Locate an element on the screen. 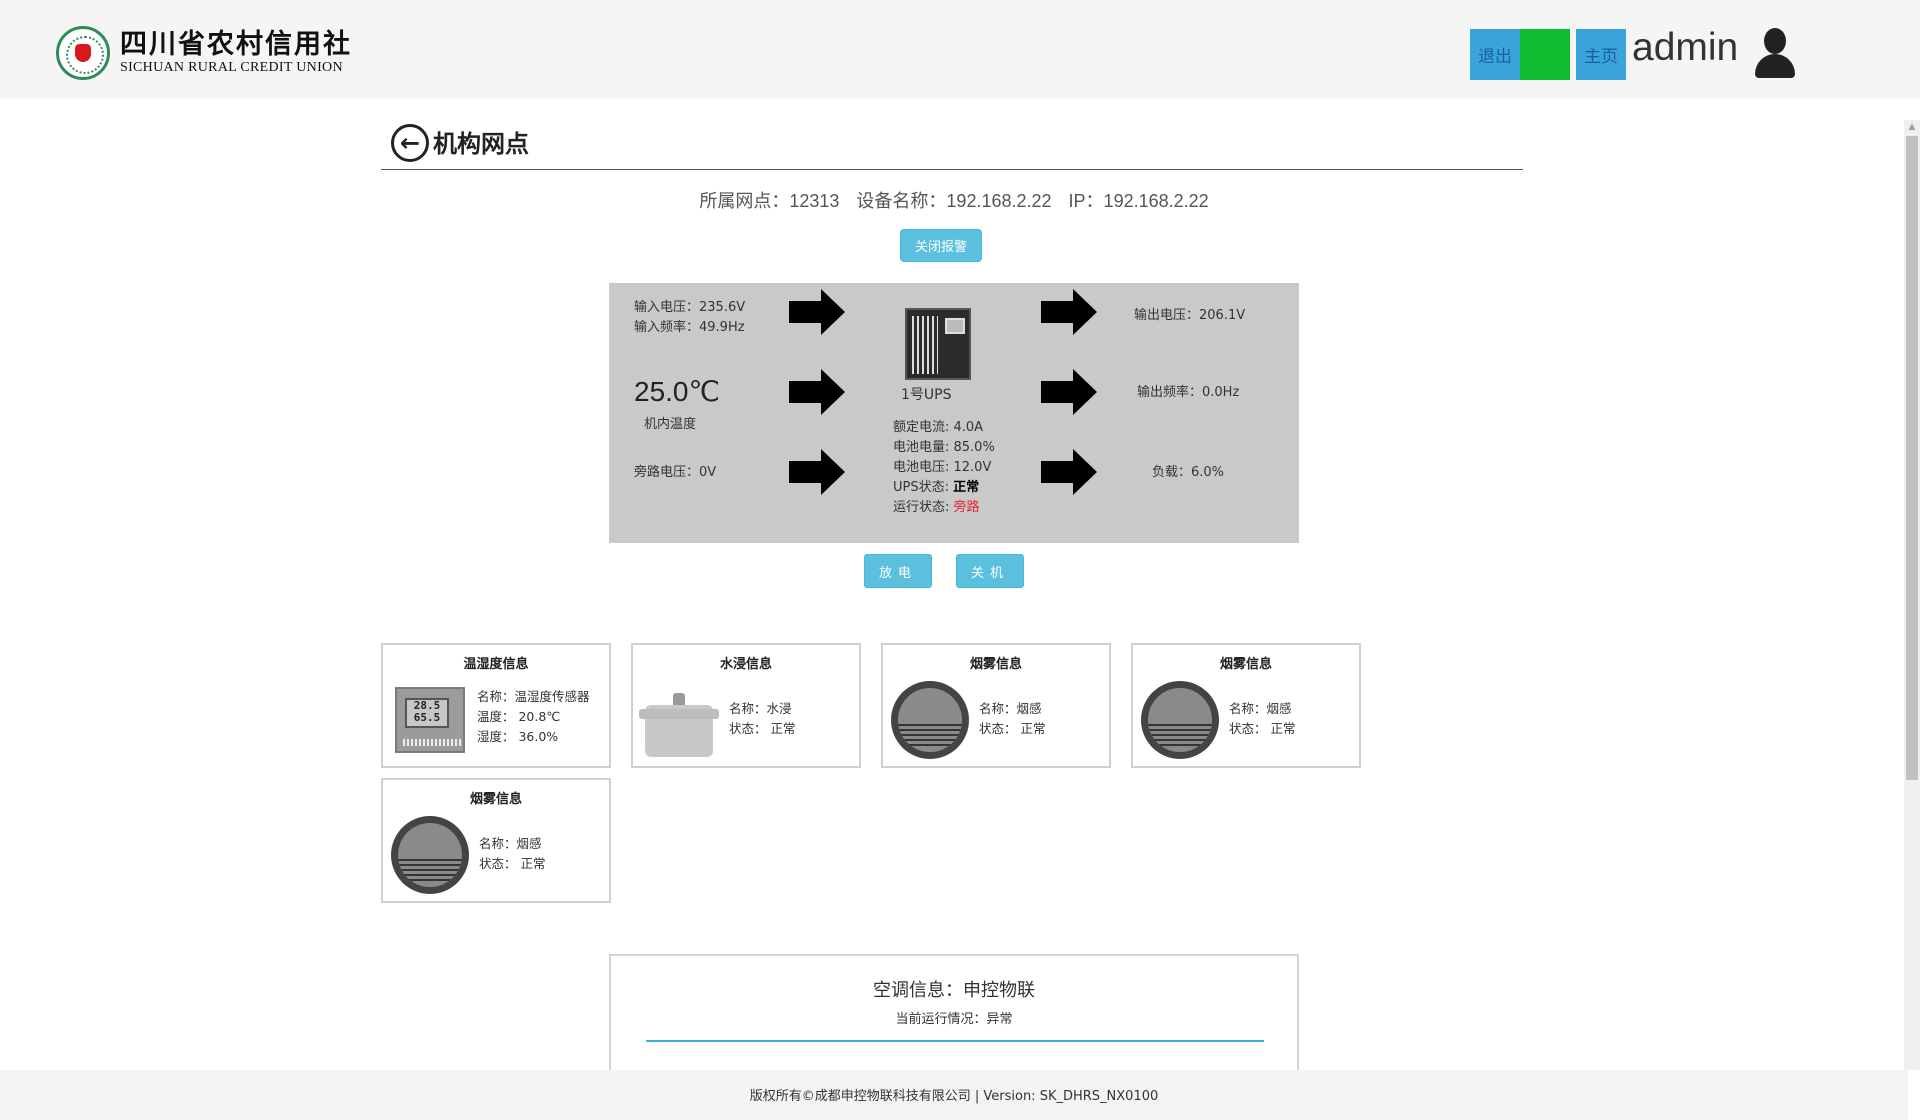 The height and width of the screenshot is (1120, 1920). internal-temperature-label: 机内温度 is located at coordinates (670, 424).